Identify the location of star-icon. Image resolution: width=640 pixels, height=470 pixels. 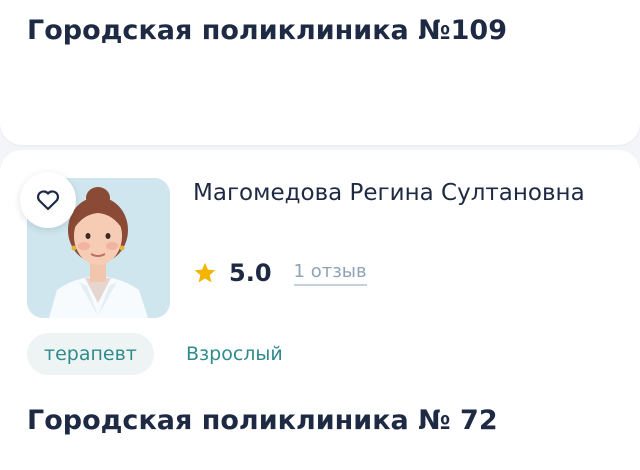
(205, 272).